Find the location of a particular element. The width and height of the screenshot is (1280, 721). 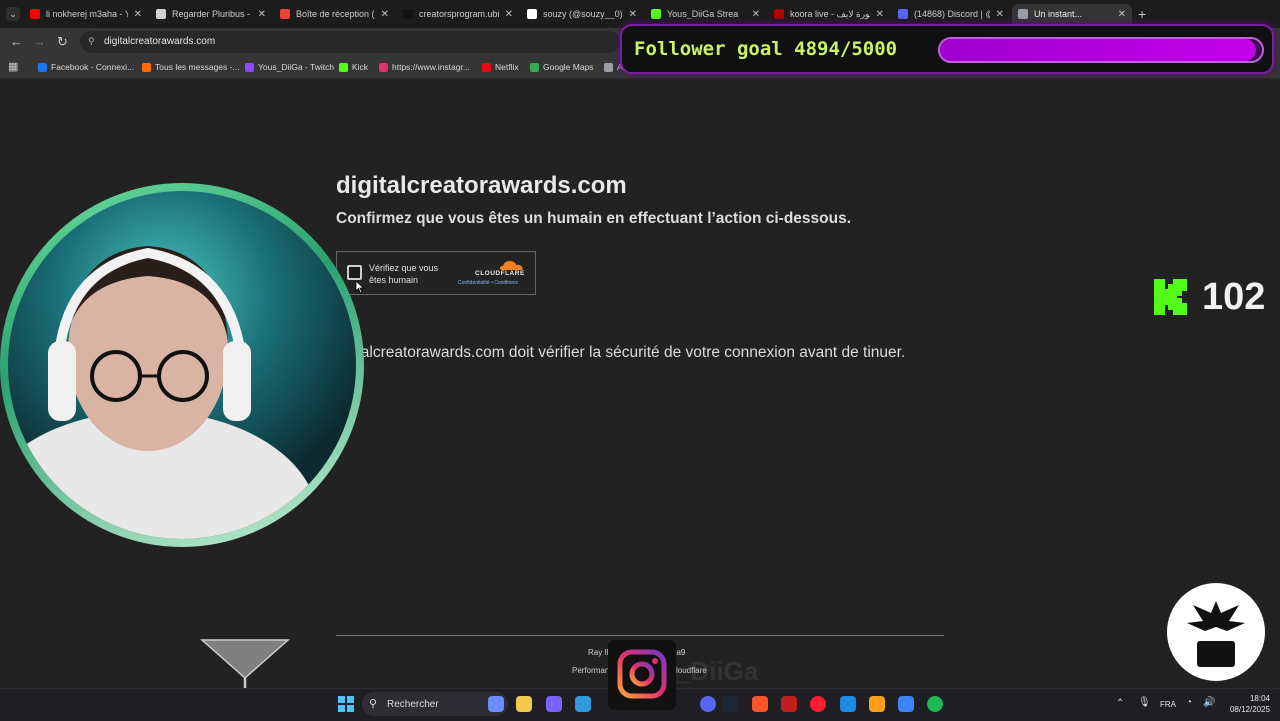

tab-4: creatorsprogram.ubi ✕ is located at coordinates (458, 14).